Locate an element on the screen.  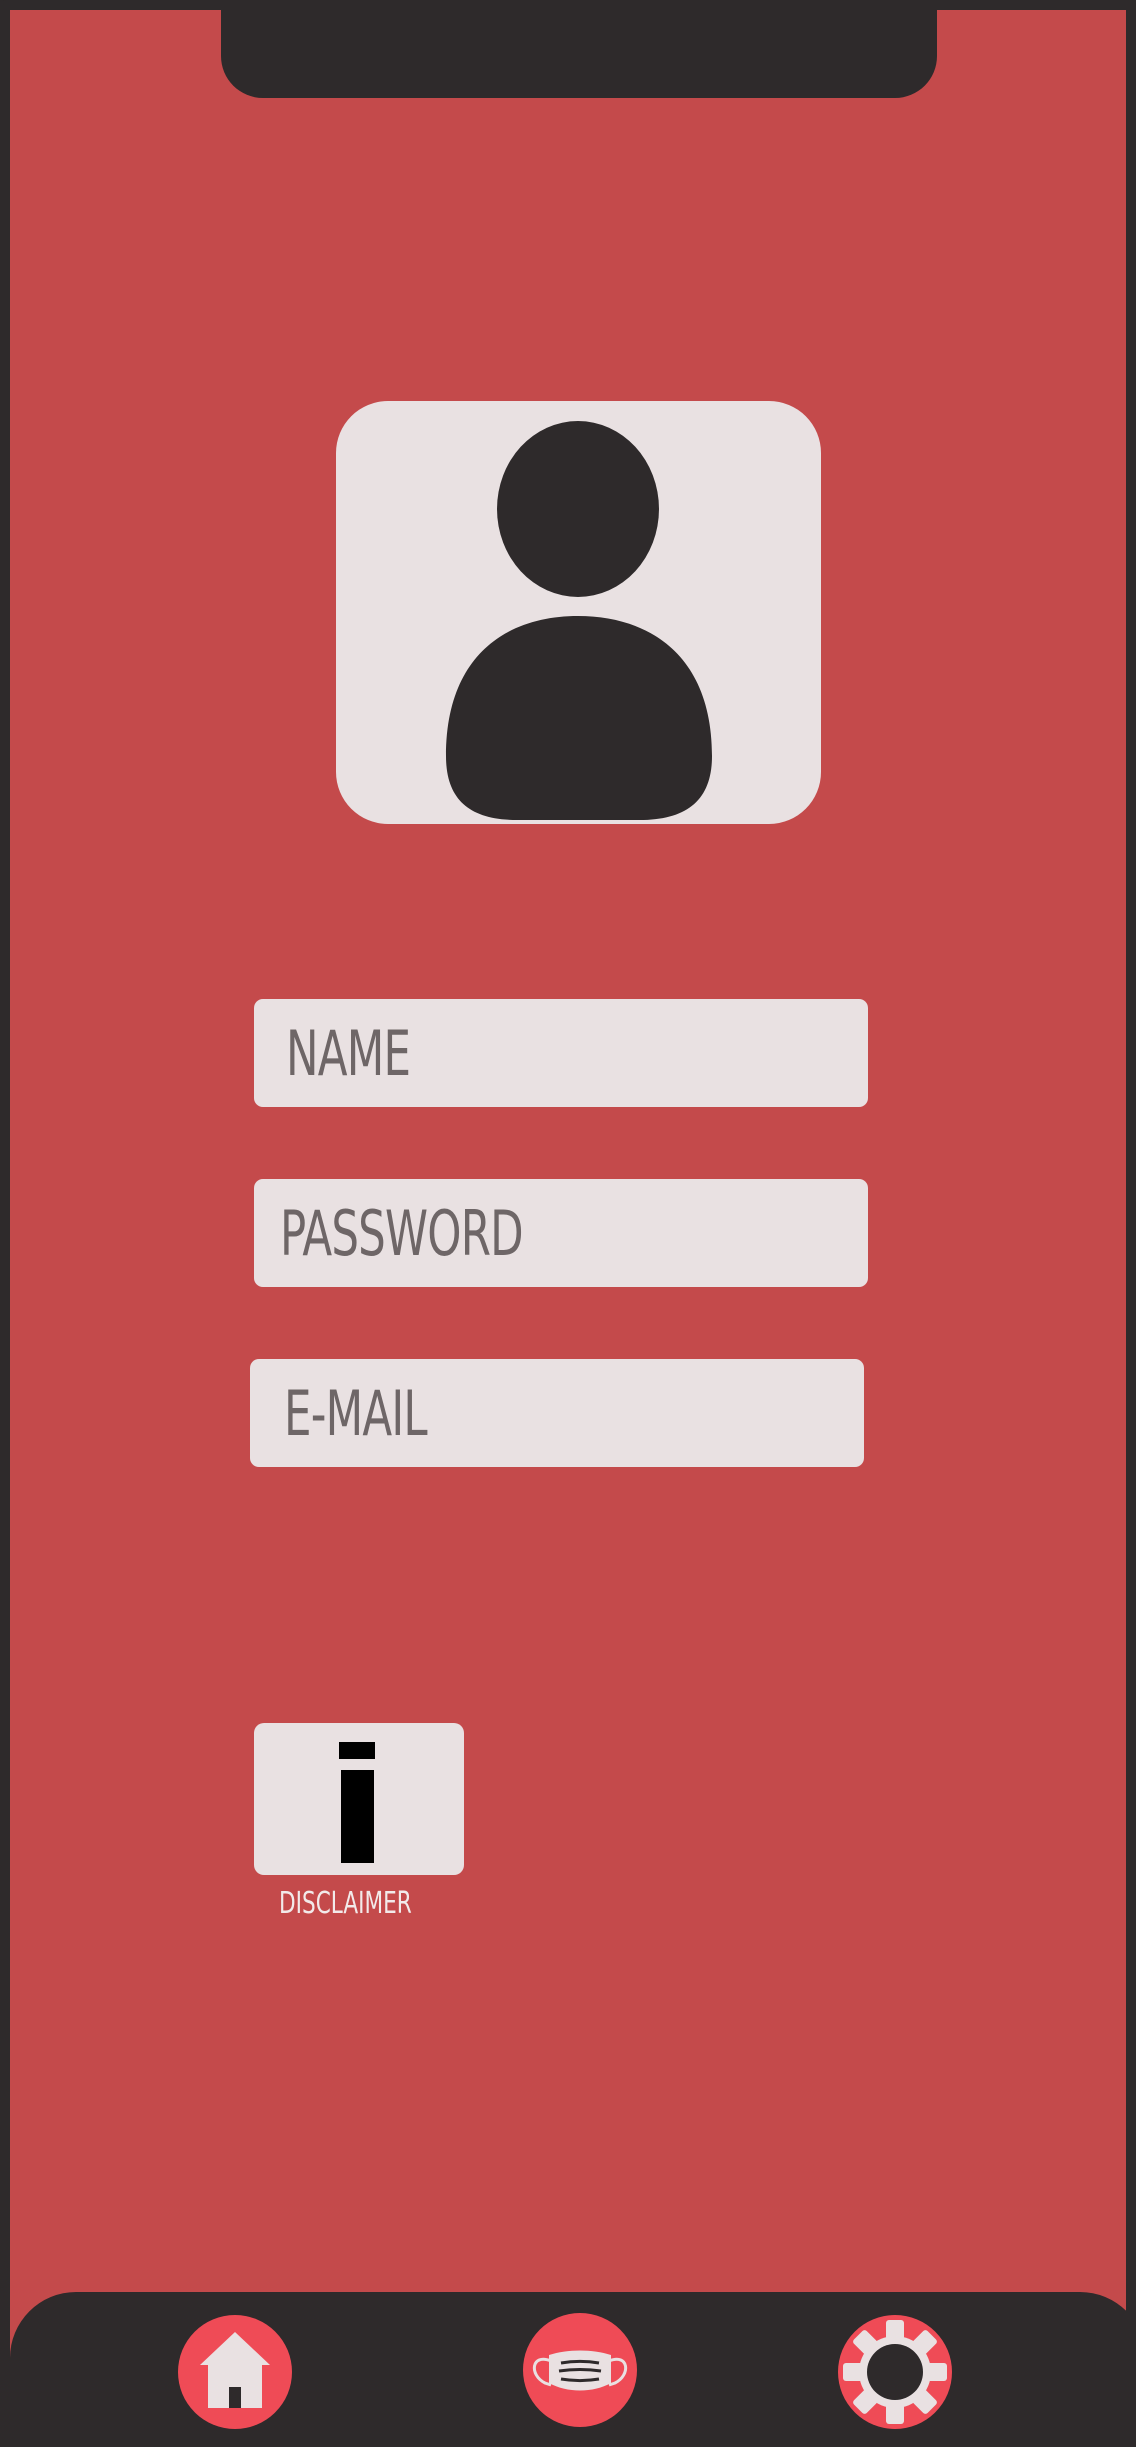
disclaimer-button is located at coordinates (359, 1799).